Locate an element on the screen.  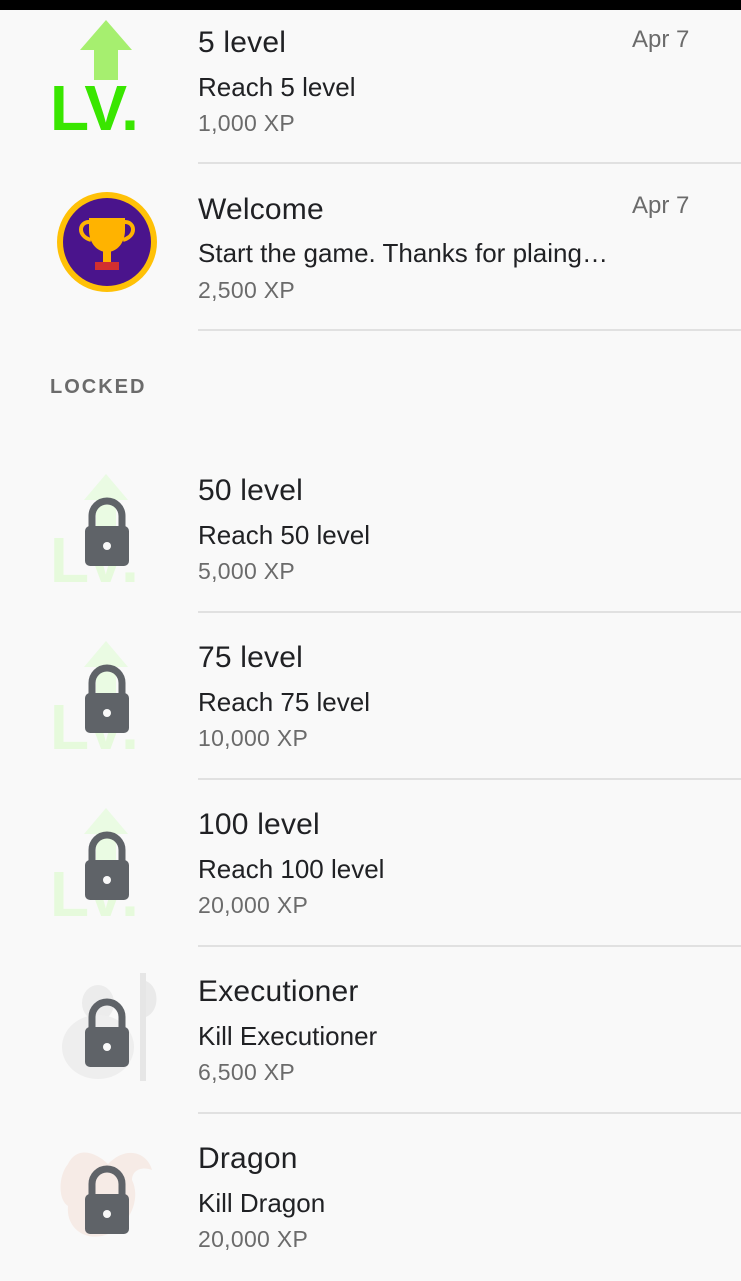
achievement-xp: 6,500 XP is located at coordinates (247, 1072).